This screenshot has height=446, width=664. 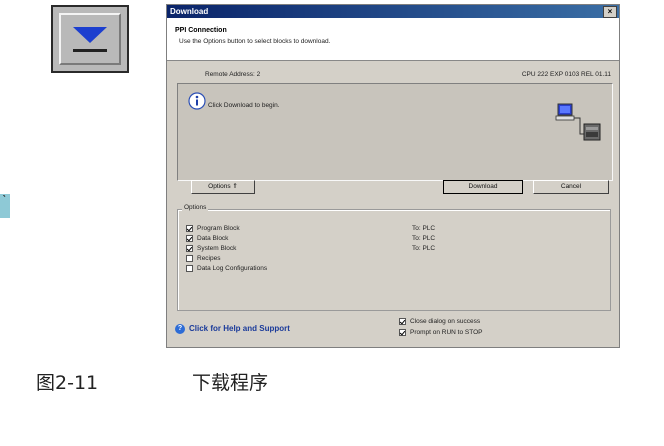 What do you see at coordinates (395, 132) in the screenshot?
I see `status-panel: Click Download to begin.` at bounding box center [395, 132].